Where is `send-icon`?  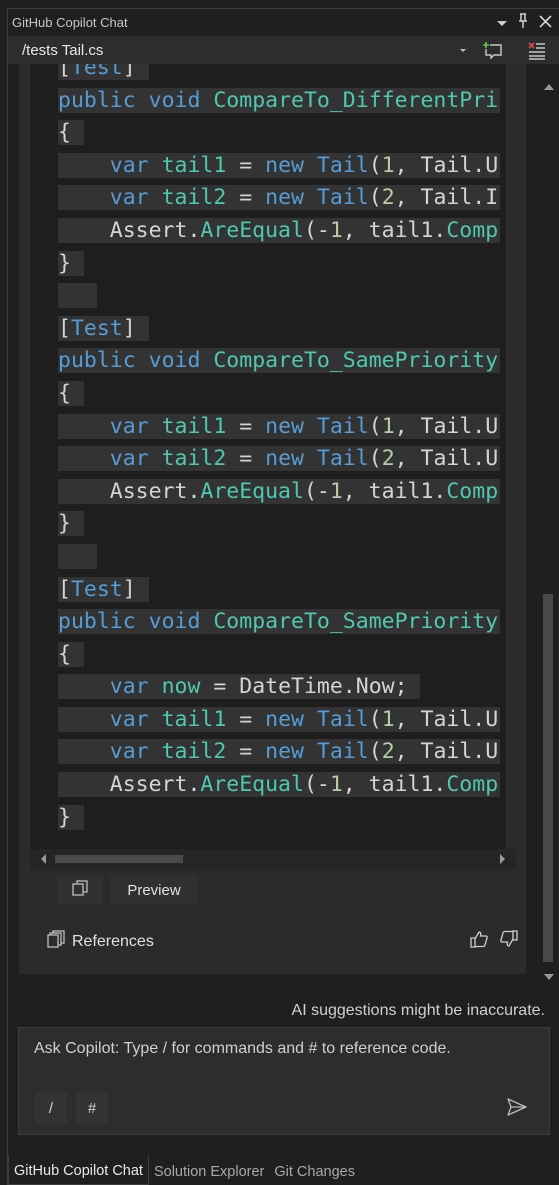
send-icon is located at coordinates (517, 1109).